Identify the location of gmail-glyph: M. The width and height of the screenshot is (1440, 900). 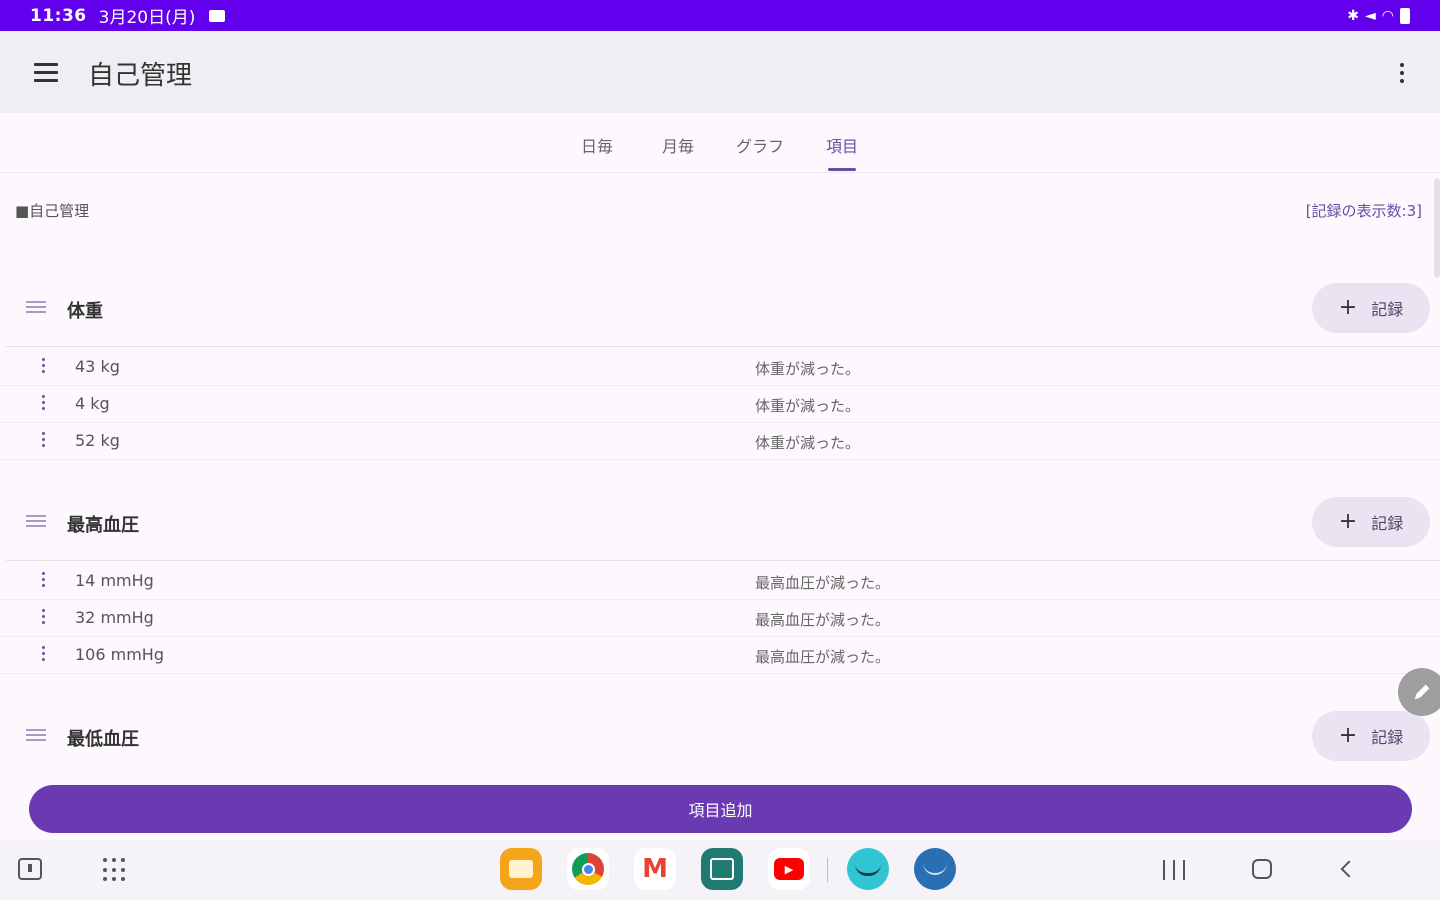
(655, 869).